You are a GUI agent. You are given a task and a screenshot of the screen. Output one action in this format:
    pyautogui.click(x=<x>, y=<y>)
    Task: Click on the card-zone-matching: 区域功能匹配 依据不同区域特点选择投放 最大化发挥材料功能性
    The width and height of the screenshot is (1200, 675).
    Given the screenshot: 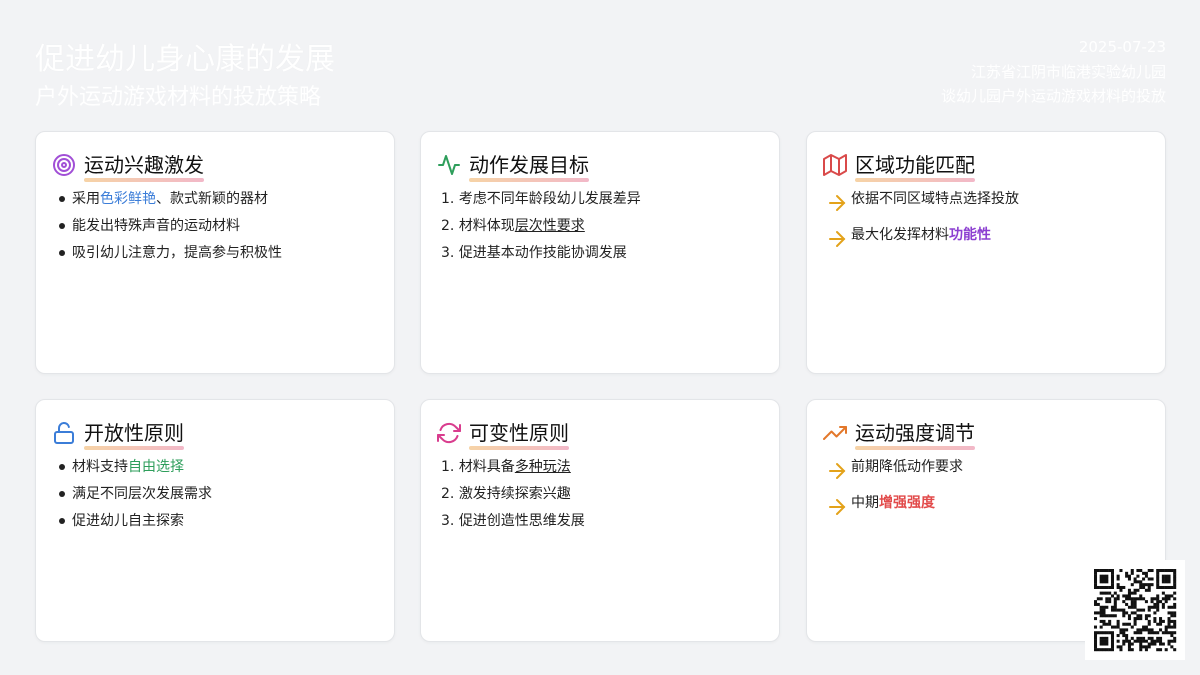 What is the action you would take?
    pyautogui.click(x=986, y=252)
    